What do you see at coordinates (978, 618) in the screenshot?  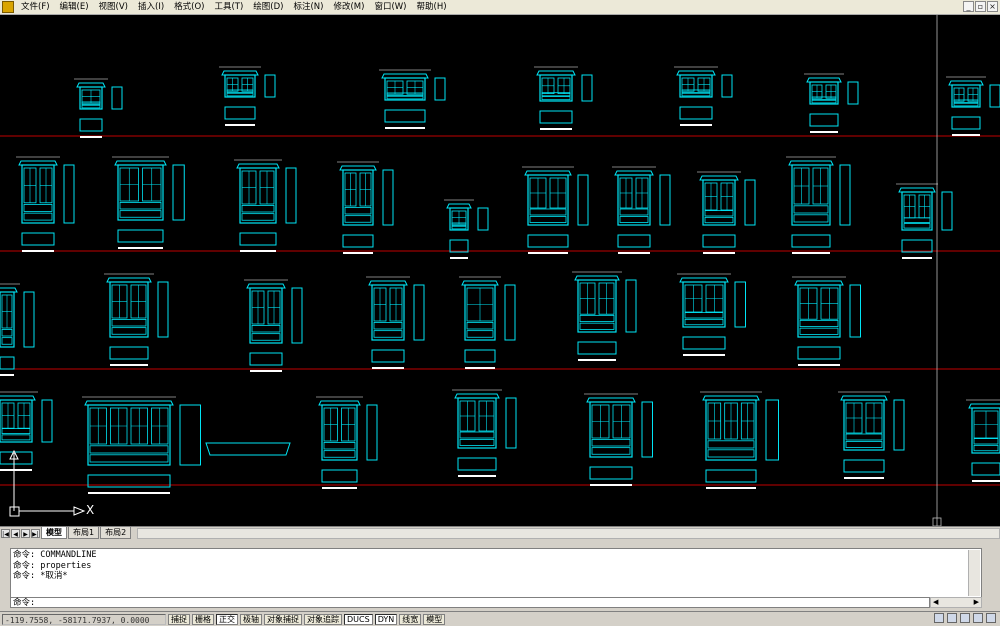 I see `workspace-icon` at bounding box center [978, 618].